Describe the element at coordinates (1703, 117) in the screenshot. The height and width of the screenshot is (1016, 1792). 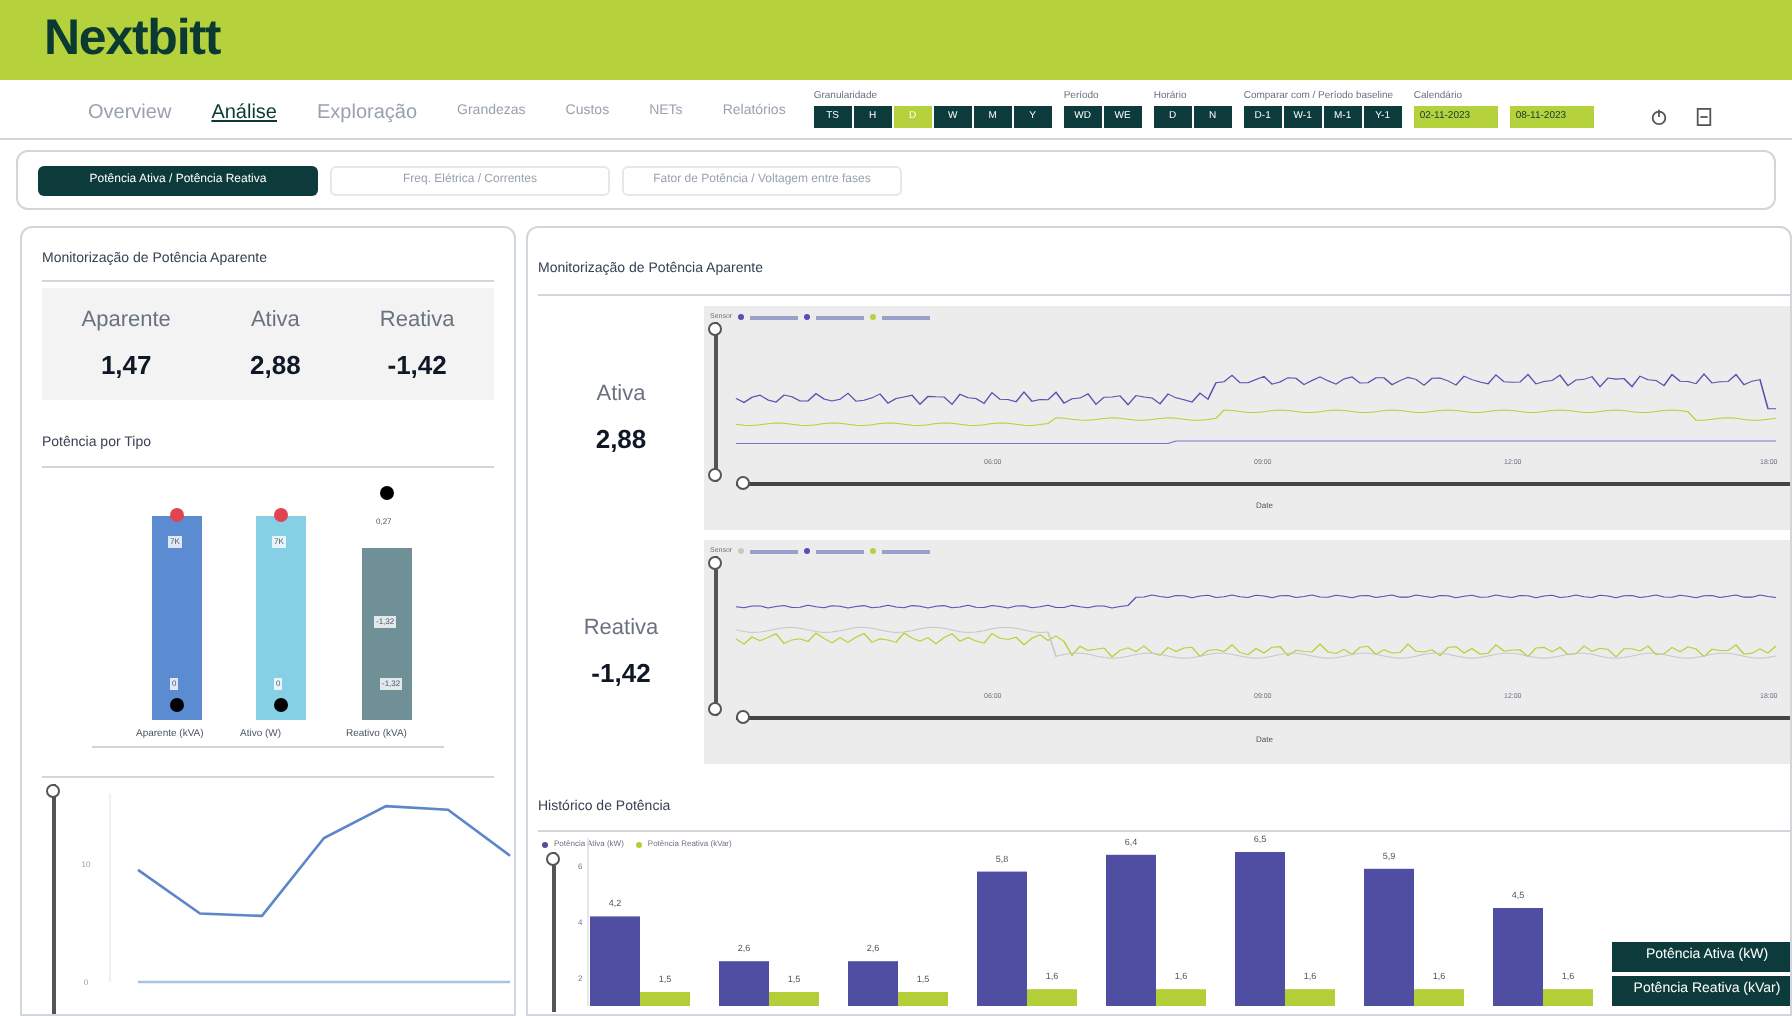
I see `export-icon` at that location.